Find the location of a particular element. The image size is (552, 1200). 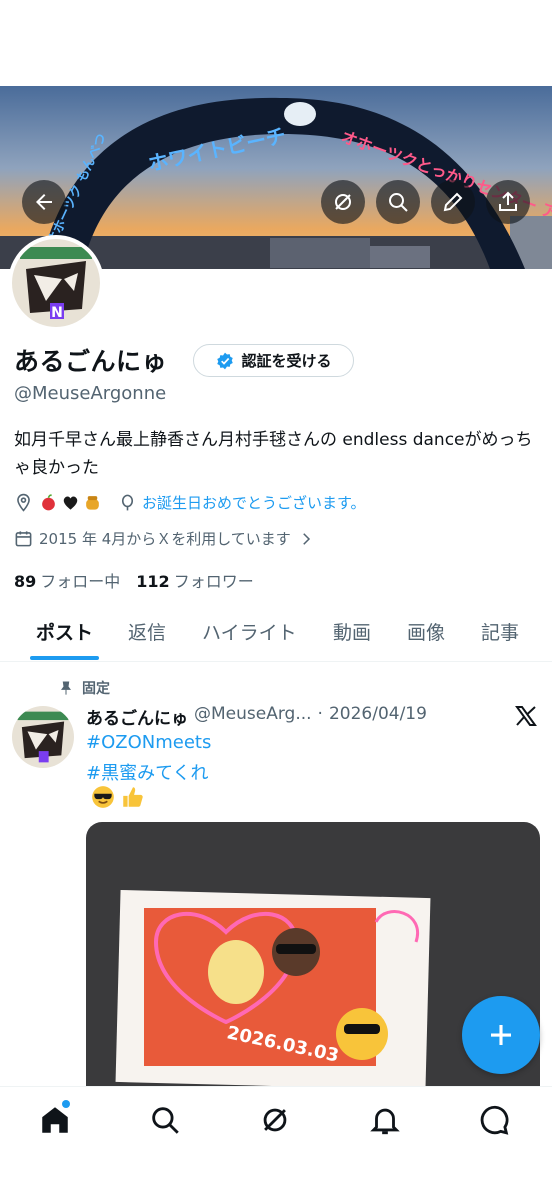

compose-icon is located at coordinates (453, 202).